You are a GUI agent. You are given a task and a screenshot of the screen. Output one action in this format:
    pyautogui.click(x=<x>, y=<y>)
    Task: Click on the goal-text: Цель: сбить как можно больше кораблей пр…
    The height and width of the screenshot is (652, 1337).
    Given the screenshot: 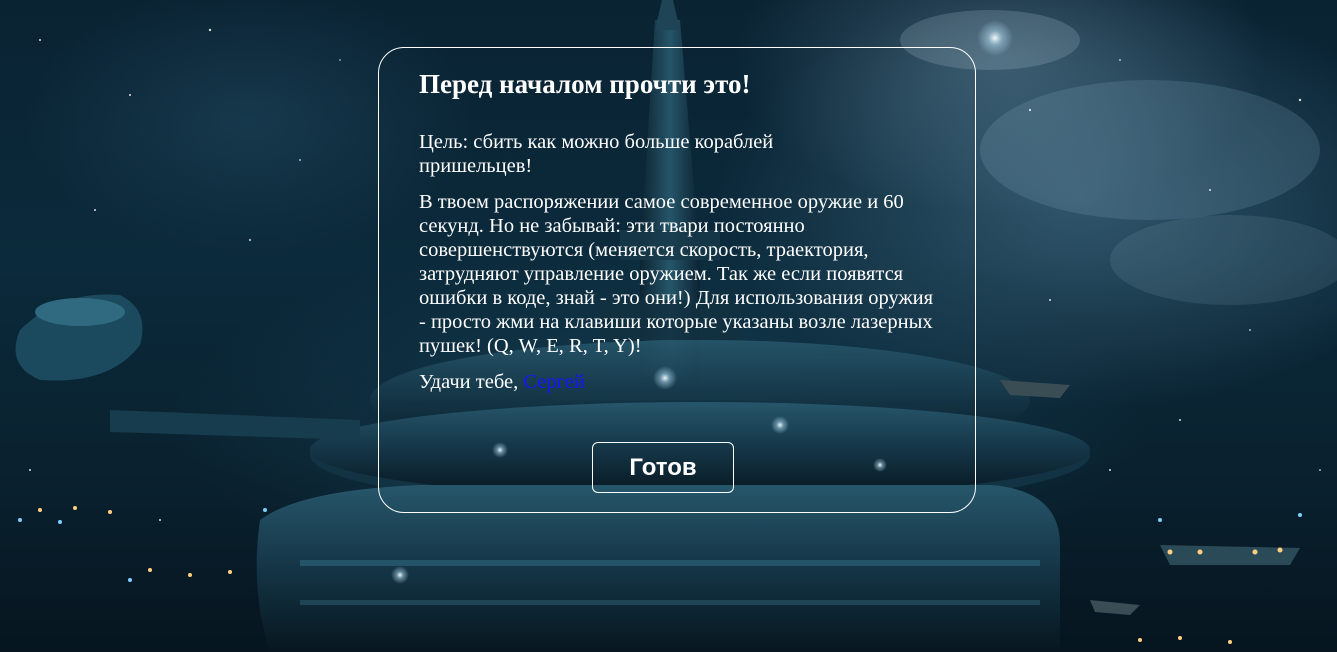 What is the action you would take?
    pyautogui.click(x=596, y=154)
    